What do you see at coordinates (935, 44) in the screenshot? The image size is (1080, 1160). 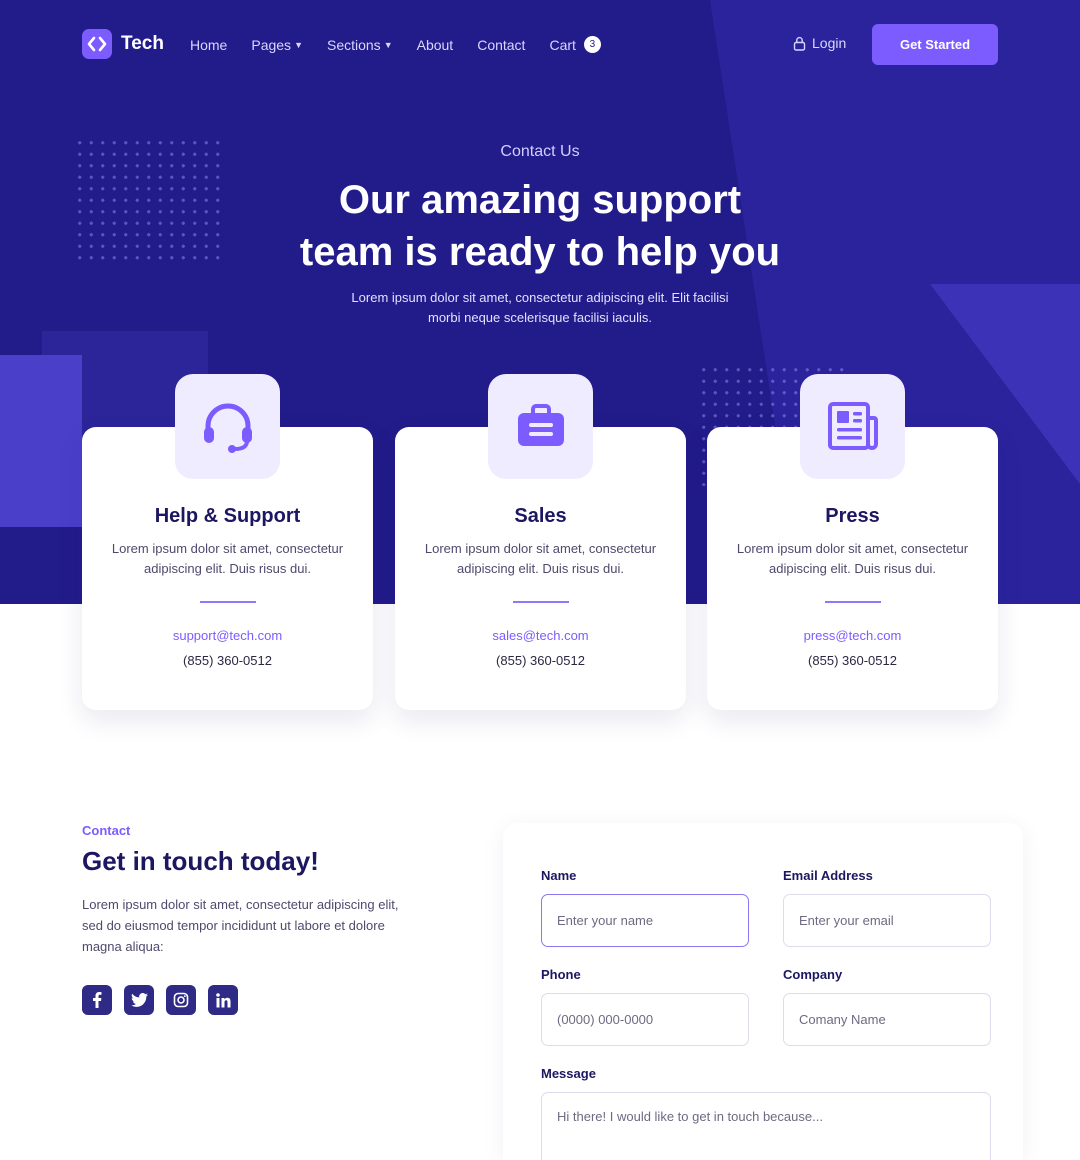 I see `get-started-button: Get Started` at bounding box center [935, 44].